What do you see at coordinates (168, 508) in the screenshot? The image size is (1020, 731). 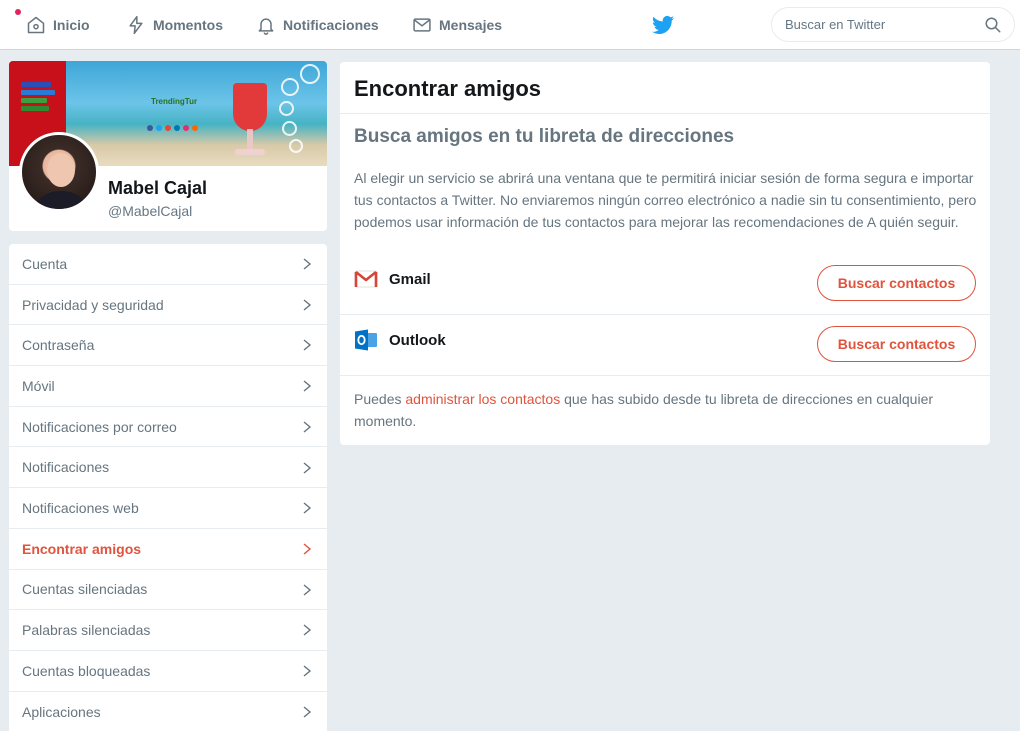 I see `menu-item-notificaciones-web: Notificaciones web` at bounding box center [168, 508].